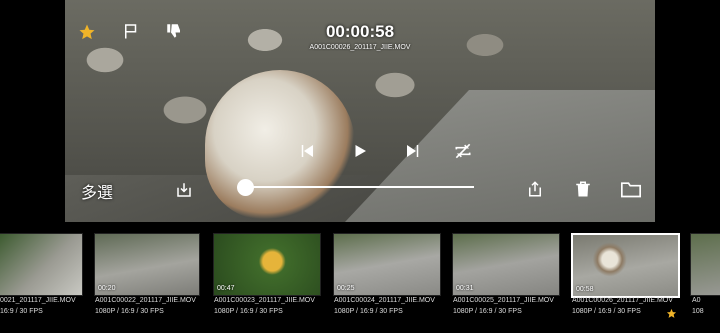  Describe the element at coordinates (38, 300) in the screenshot. I see `thumbnail-caption: 0021_201117_JIIE.MOV` at that location.